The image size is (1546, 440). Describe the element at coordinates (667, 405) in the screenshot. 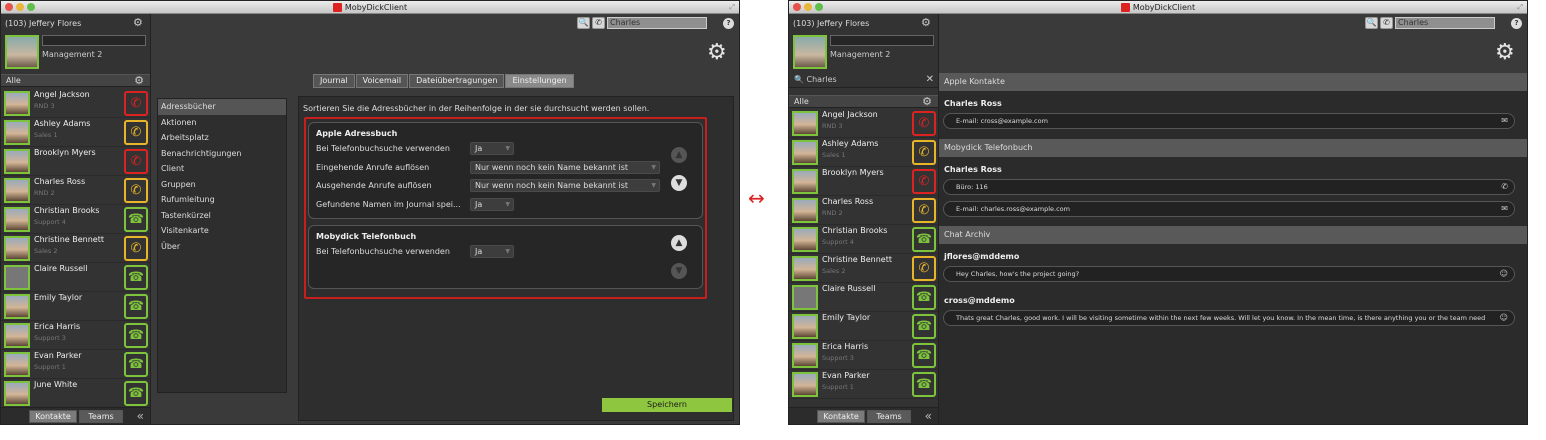

I see `save-button: Speichern` at that location.